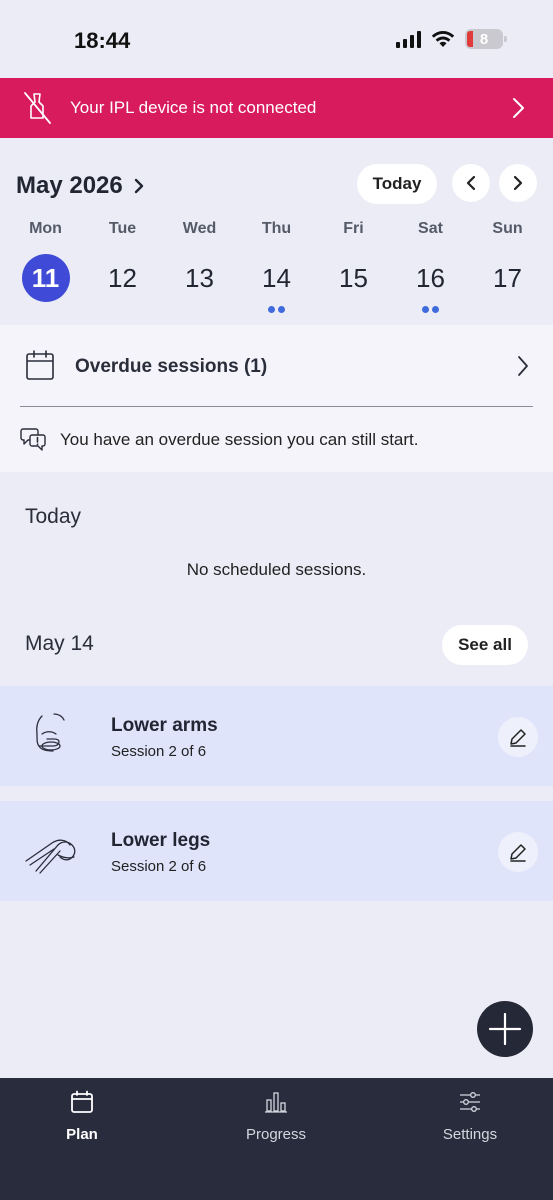  I want to click on chat-alert-icon, so click(33, 439).